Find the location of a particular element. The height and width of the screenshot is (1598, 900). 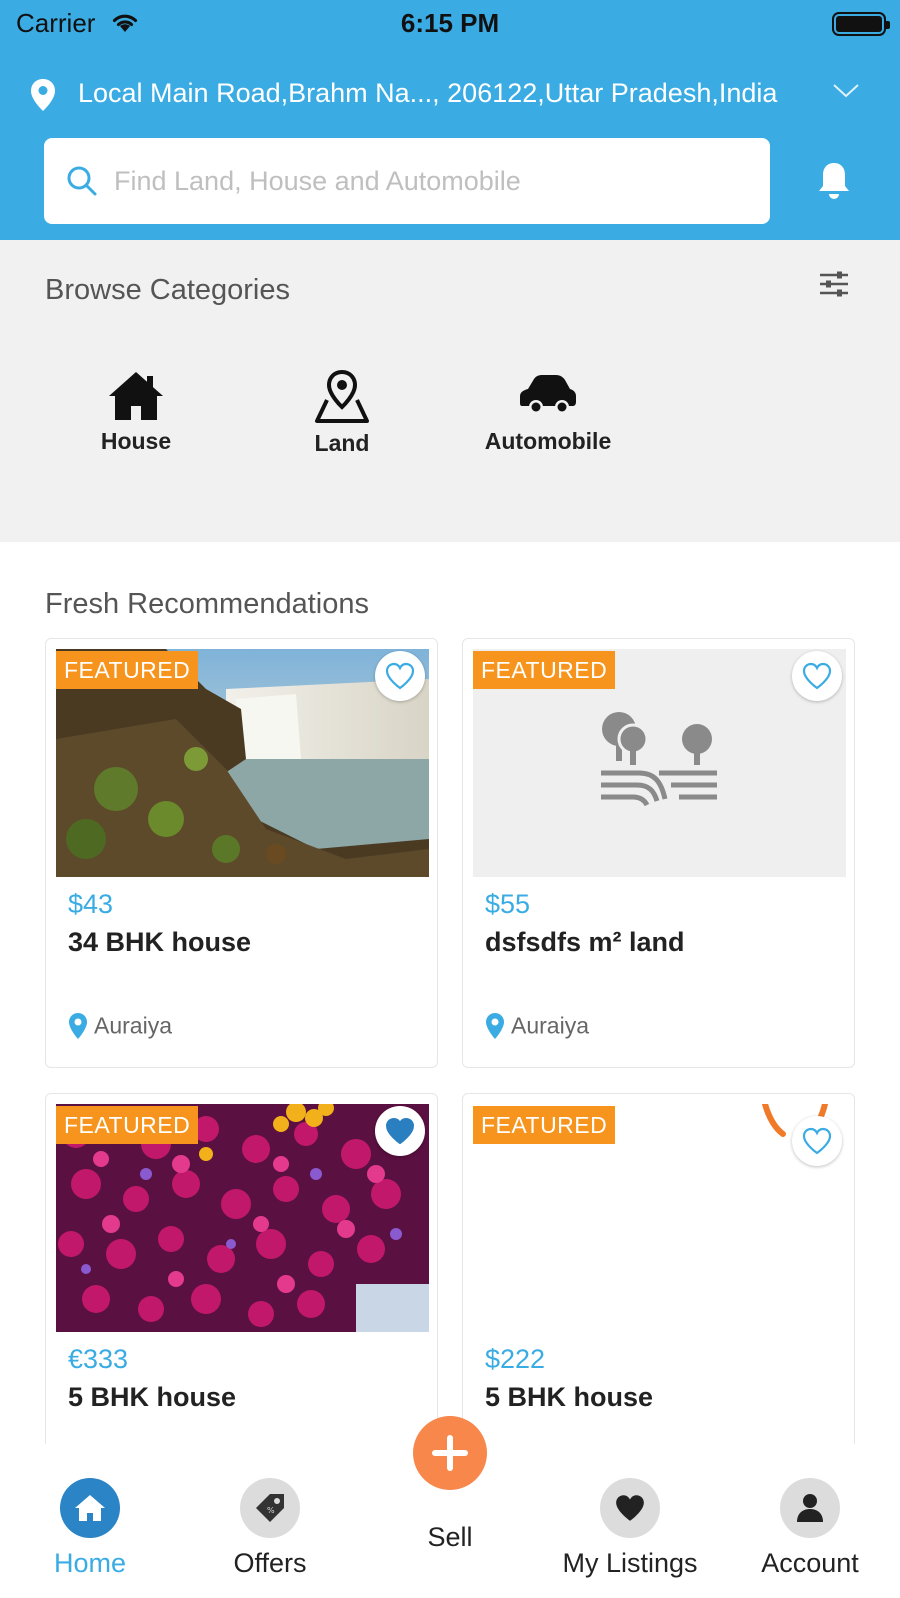

chevron-down-icon is located at coordinates (846, 91).